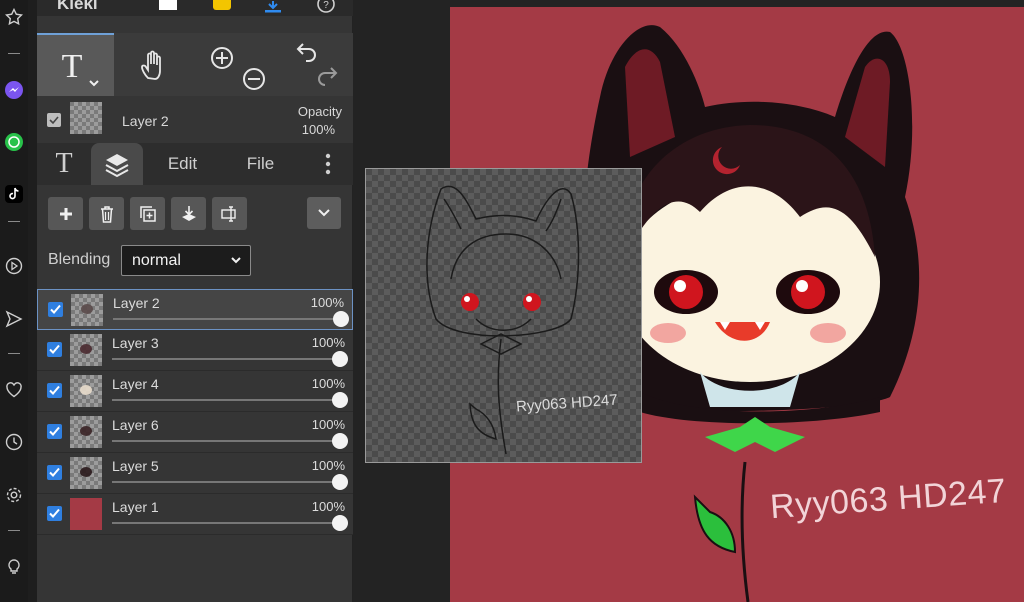 This screenshot has height=602, width=1024. I want to click on add-layer-button, so click(65, 213).